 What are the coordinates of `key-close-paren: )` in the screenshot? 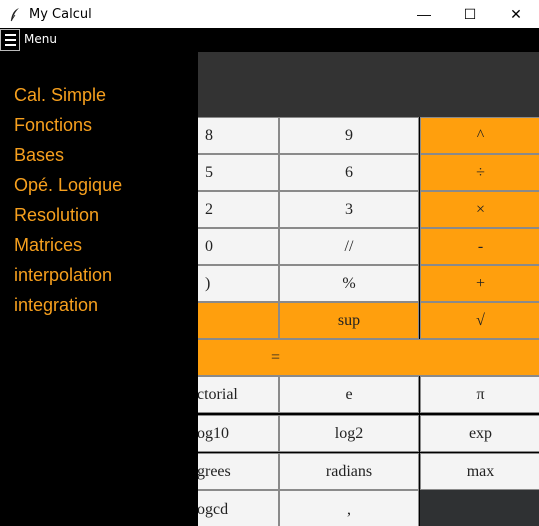 It's located at (238, 283).